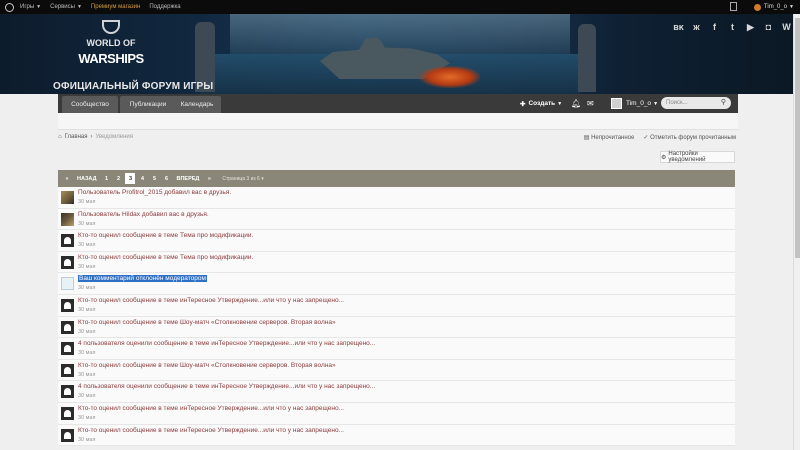 The width and height of the screenshot is (800, 450). What do you see at coordinates (67, 178) in the screenshot?
I see `first-page-icon: «` at bounding box center [67, 178].